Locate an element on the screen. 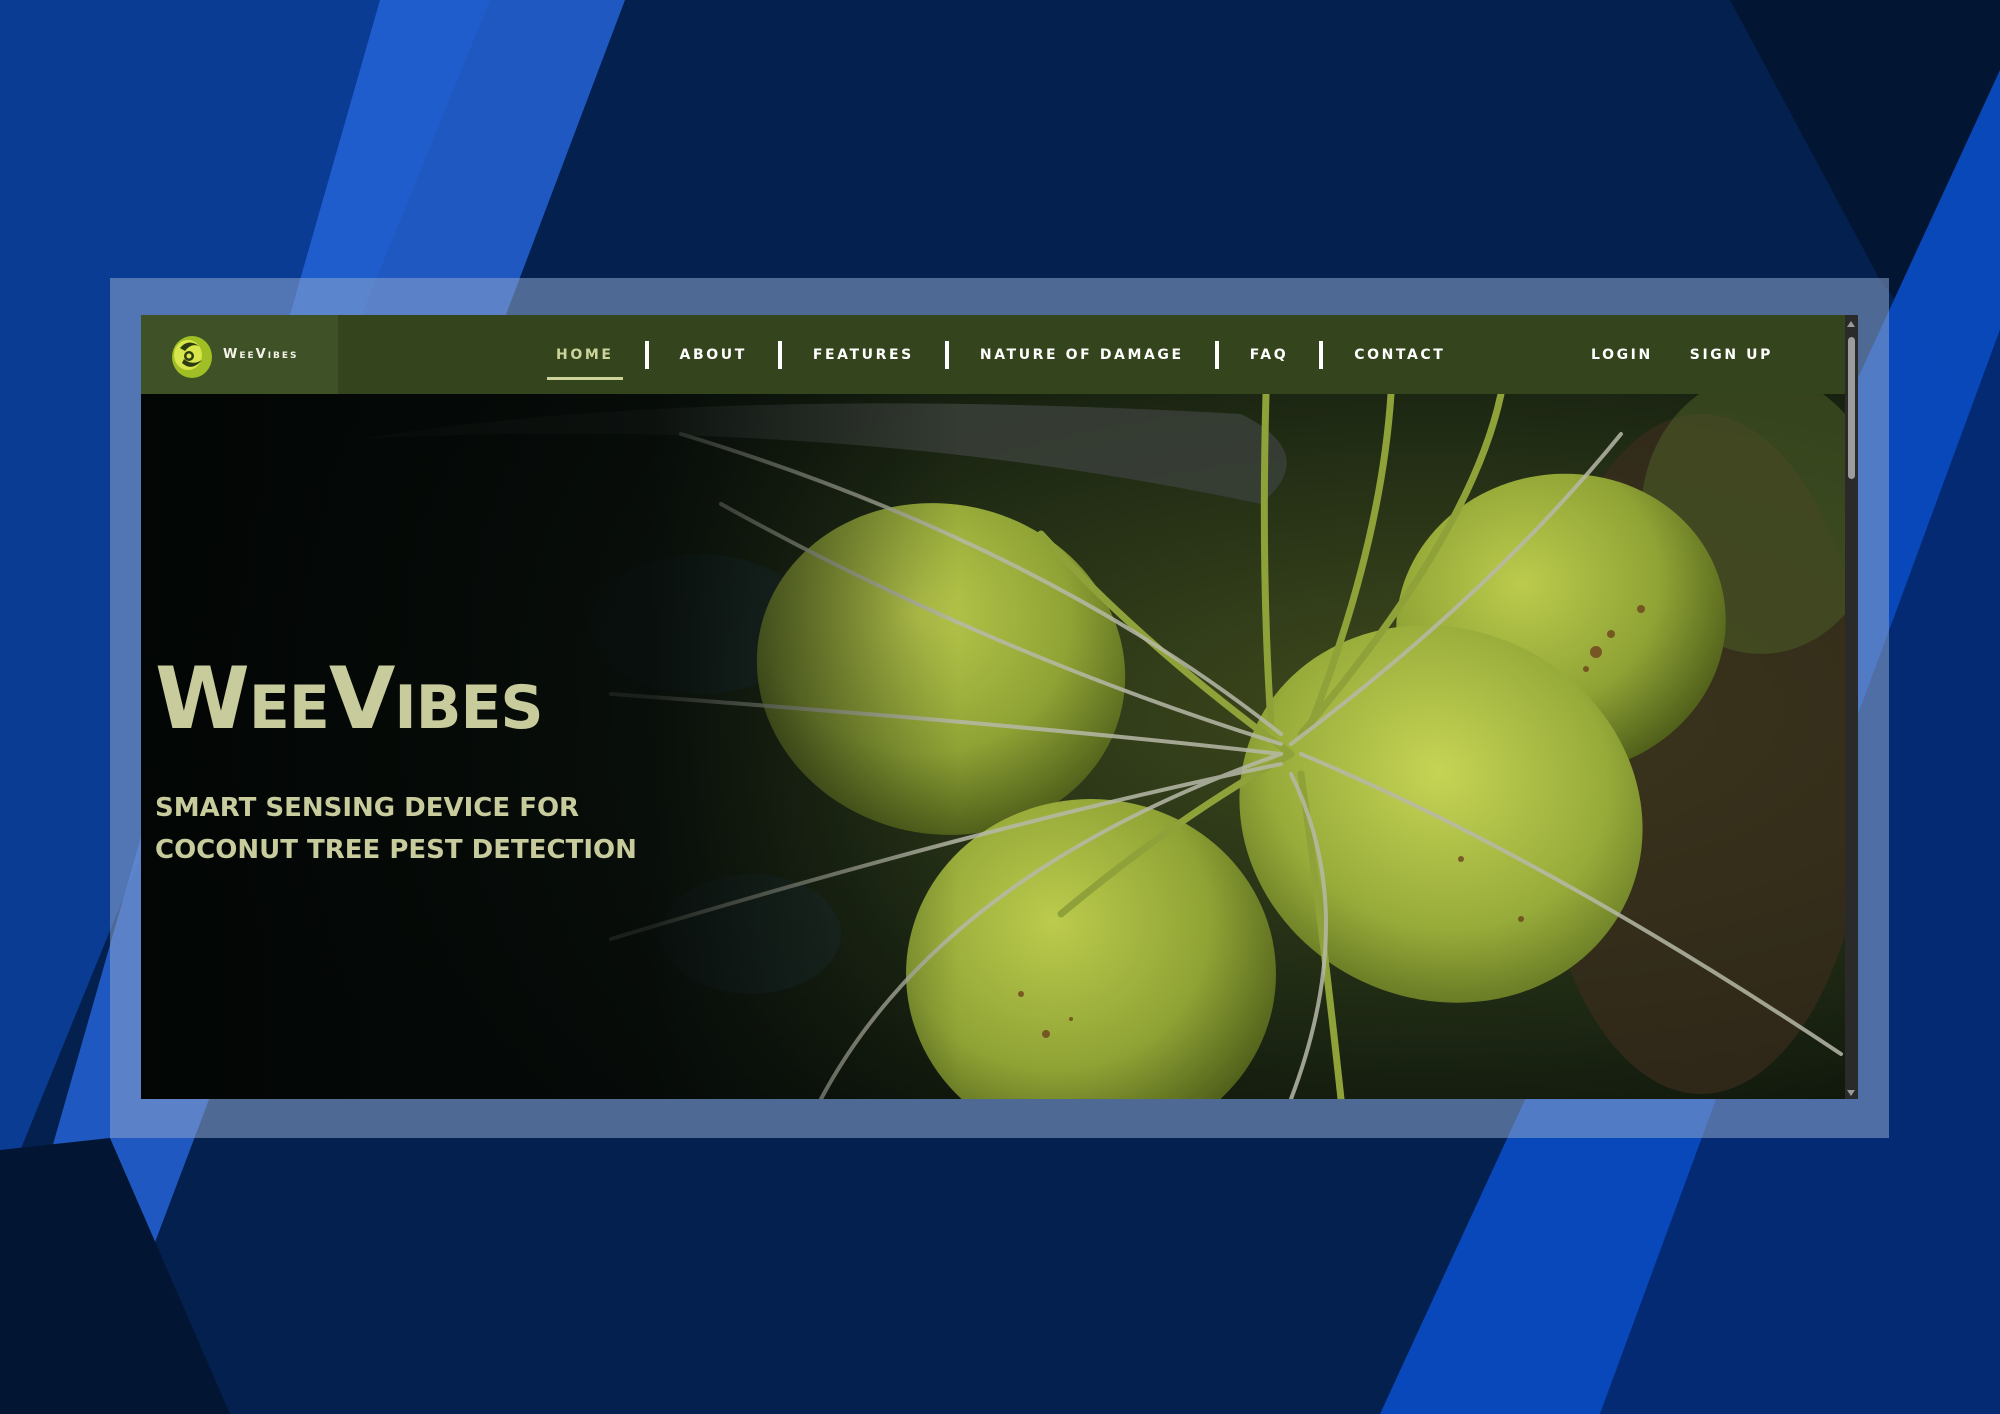 This screenshot has height=1414, width=2000. brand: WeeVibes is located at coordinates (239, 354).